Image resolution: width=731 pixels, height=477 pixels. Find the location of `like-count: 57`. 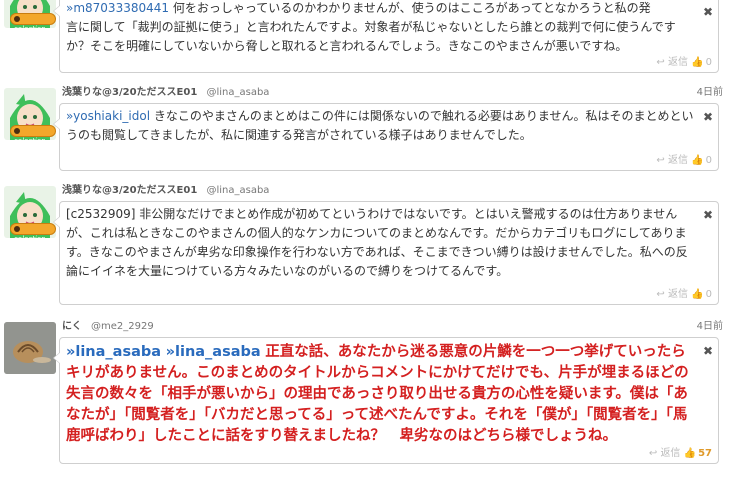

like-count: 57 is located at coordinates (705, 453).